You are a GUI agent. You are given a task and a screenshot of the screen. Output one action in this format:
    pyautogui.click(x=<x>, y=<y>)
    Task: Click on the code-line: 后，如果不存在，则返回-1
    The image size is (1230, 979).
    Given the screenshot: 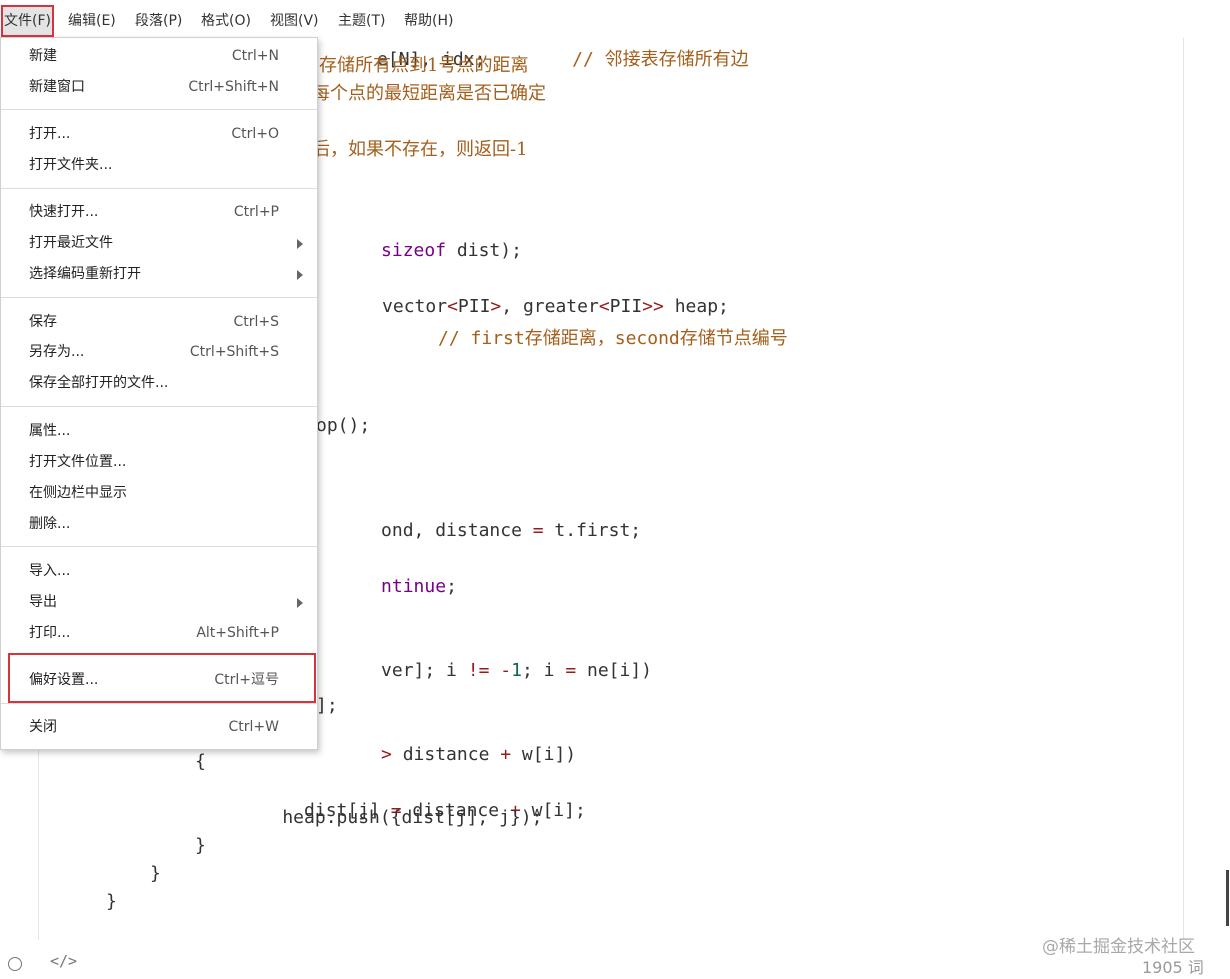 What is the action you would take?
    pyautogui.click(x=420, y=149)
    